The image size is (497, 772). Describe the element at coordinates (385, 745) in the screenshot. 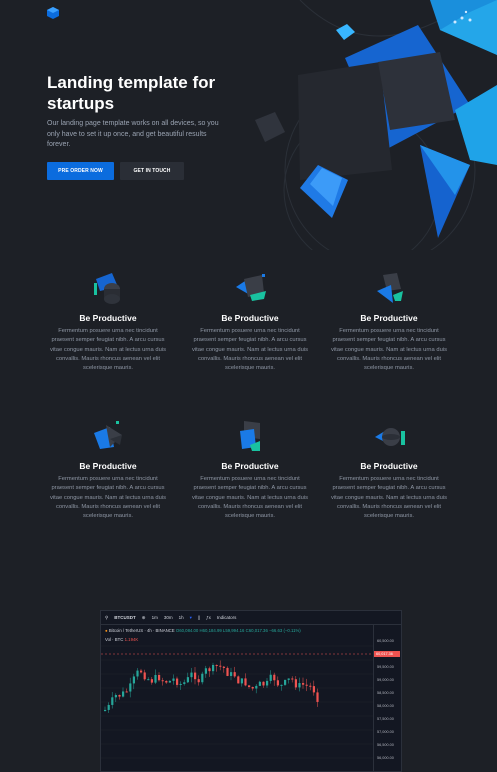

I see `price-axis-label: 56,500.00` at that location.